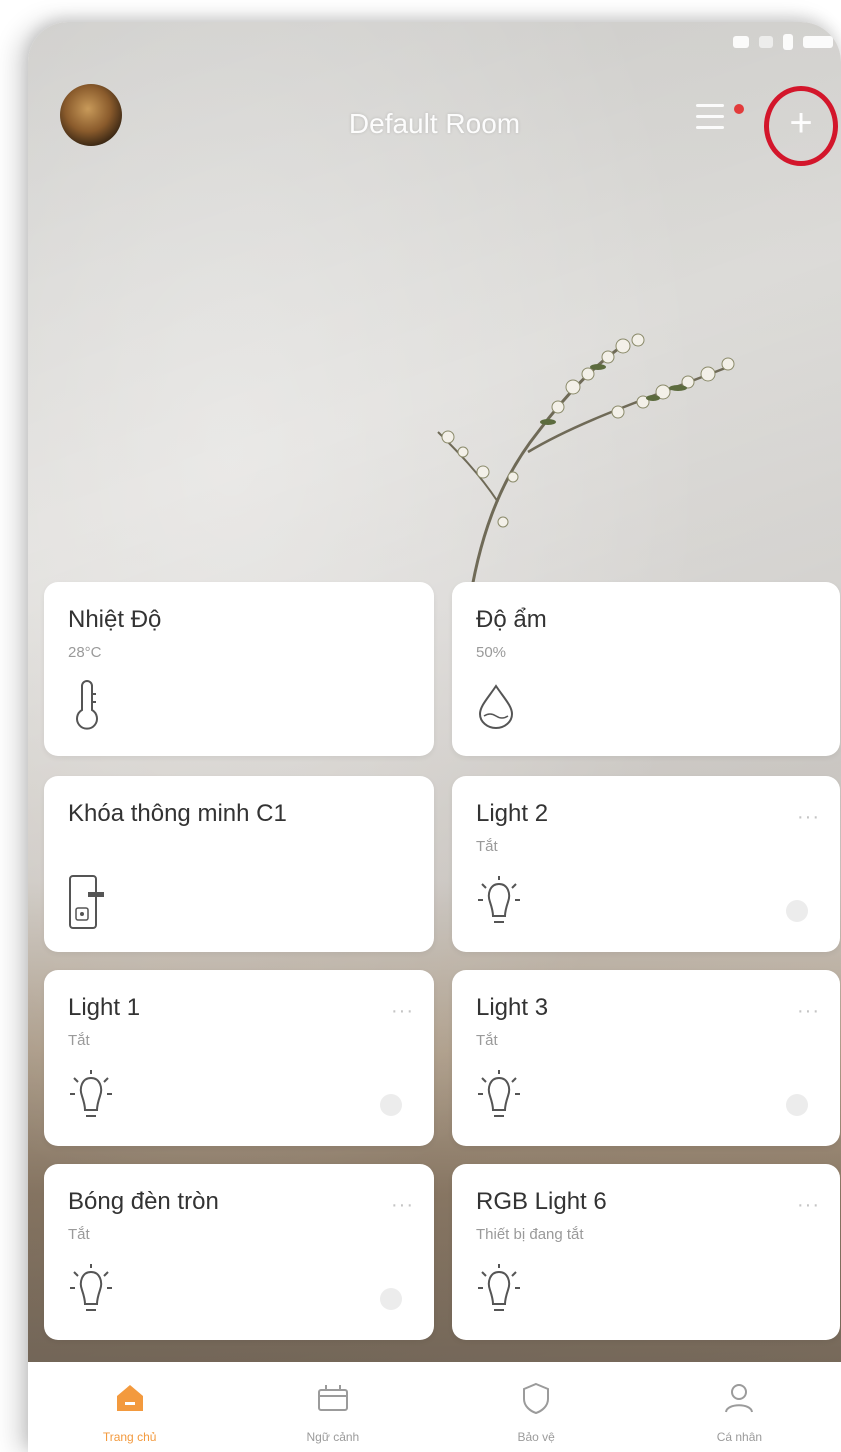 This screenshot has width=841, height=1452. I want to click on plant-decoration, so click(586, 472).